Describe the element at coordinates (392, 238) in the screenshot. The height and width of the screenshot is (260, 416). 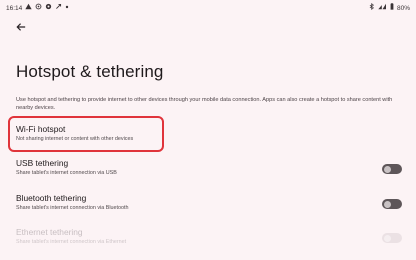
I see `ethernet-tethering-toggle` at that location.